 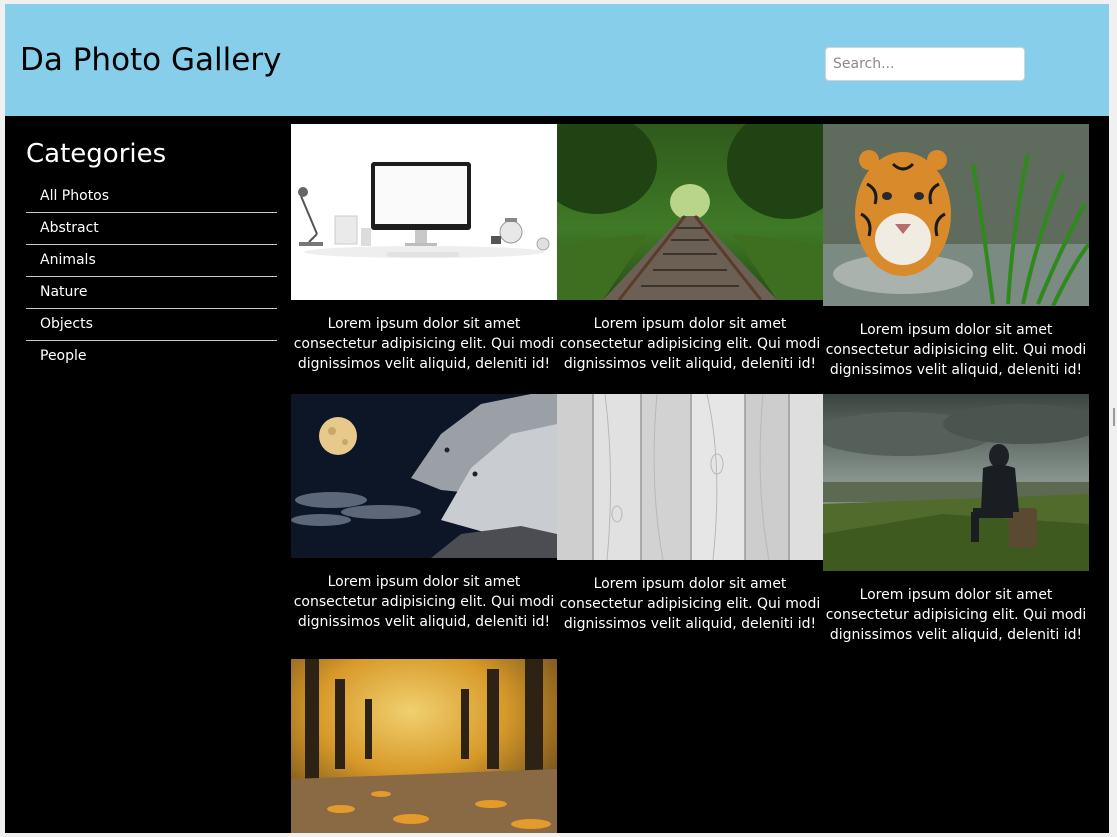 What do you see at coordinates (151, 60) in the screenshot?
I see `site-title: Da Photo Gallery` at bounding box center [151, 60].